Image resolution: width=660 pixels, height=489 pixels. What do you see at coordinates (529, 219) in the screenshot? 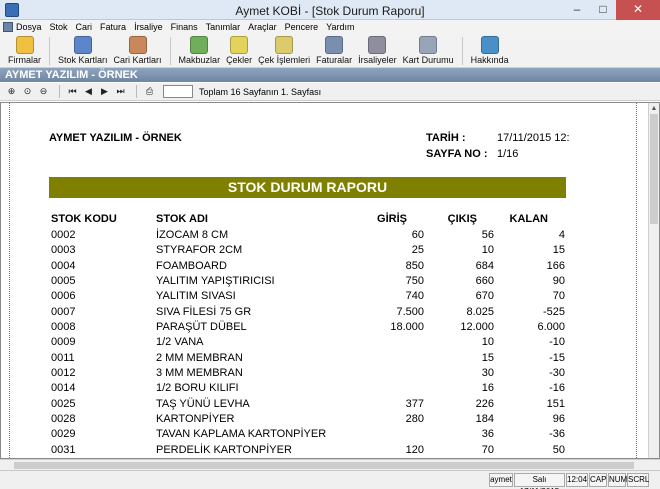
I see `col-header-balance: KALAN` at bounding box center [529, 219].